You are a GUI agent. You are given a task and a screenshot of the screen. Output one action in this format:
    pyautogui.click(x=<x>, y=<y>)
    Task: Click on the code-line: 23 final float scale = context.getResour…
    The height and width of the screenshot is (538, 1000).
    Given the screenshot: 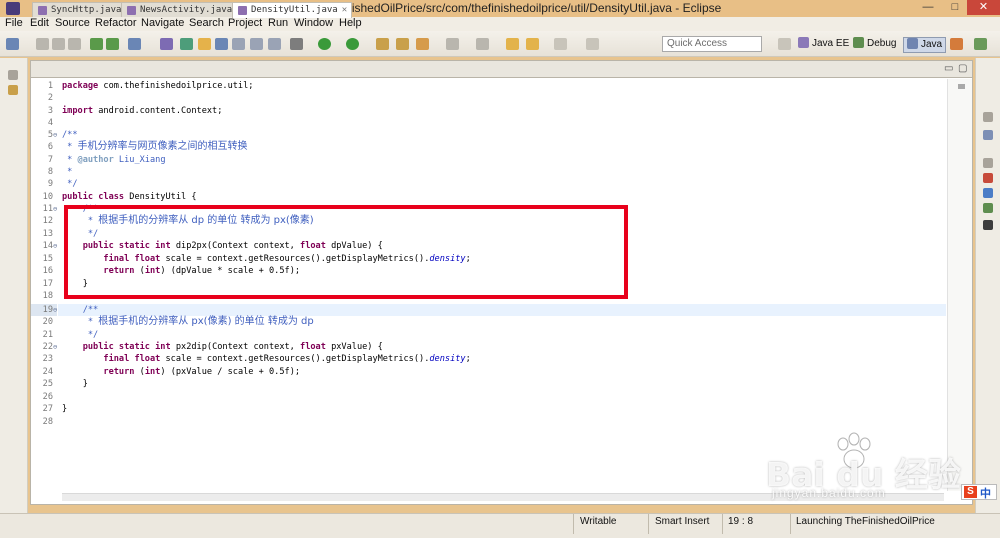 What is the action you would take?
    pyautogui.click(x=488, y=359)
    